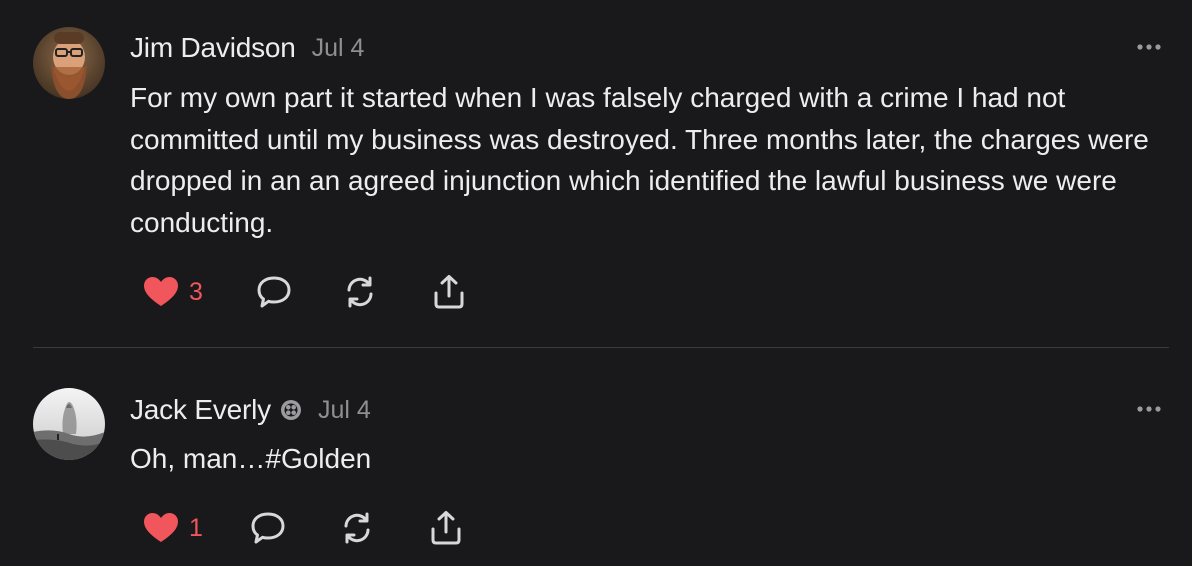  What do you see at coordinates (200, 410) in the screenshot?
I see `author-name: Jack Everly` at bounding box center [200, 410].